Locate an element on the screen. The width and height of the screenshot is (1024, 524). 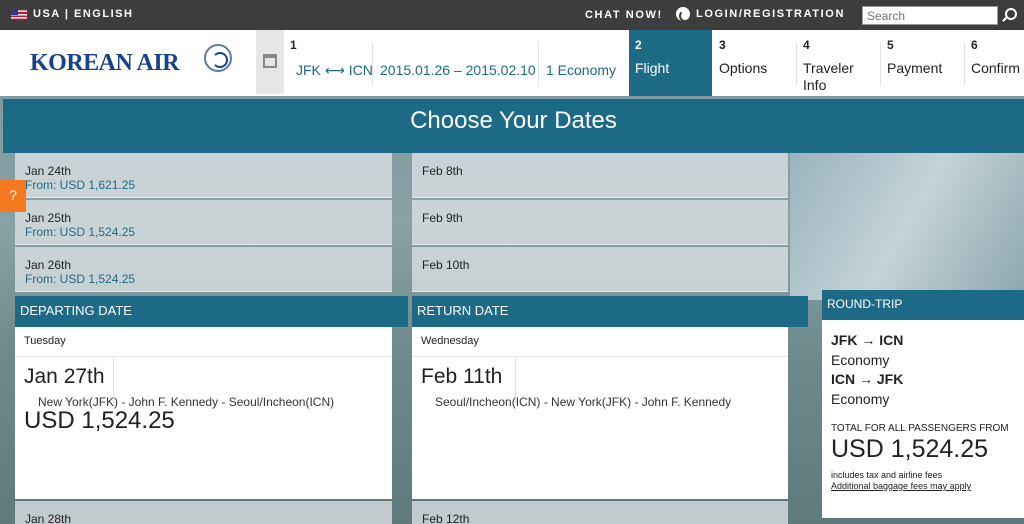
search-icon is located at coordinates (1011, 14).